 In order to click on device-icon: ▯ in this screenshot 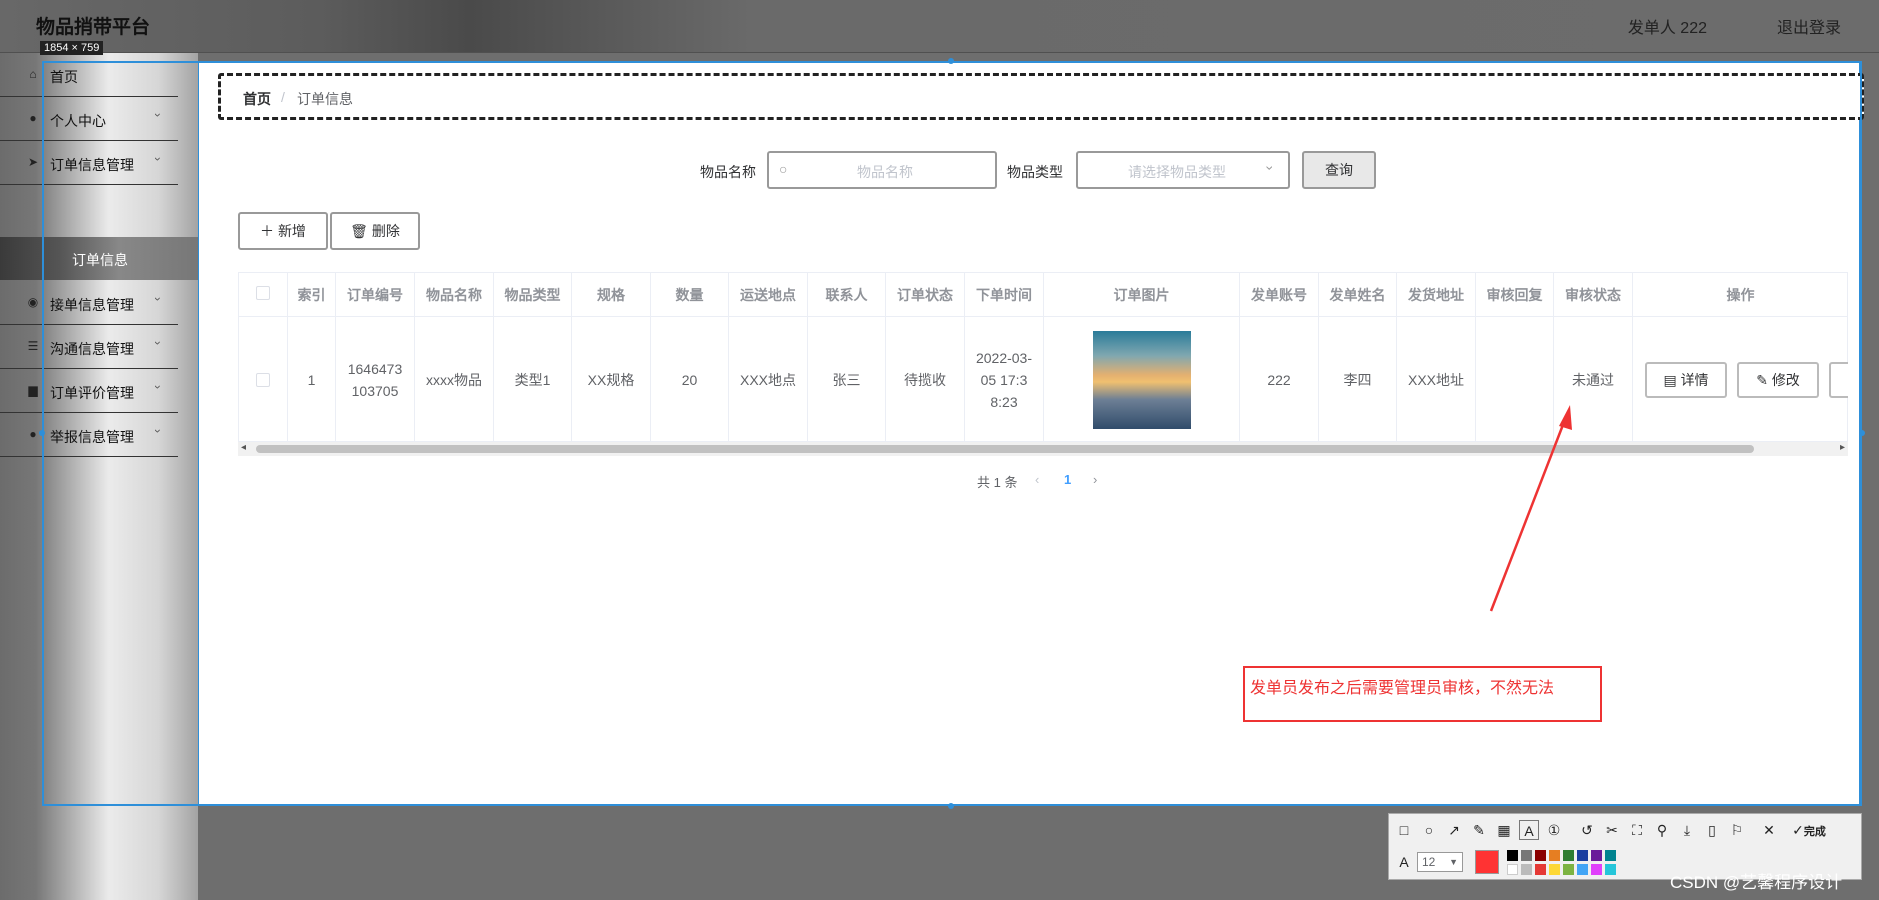, I will do `click(1712, 830)`.